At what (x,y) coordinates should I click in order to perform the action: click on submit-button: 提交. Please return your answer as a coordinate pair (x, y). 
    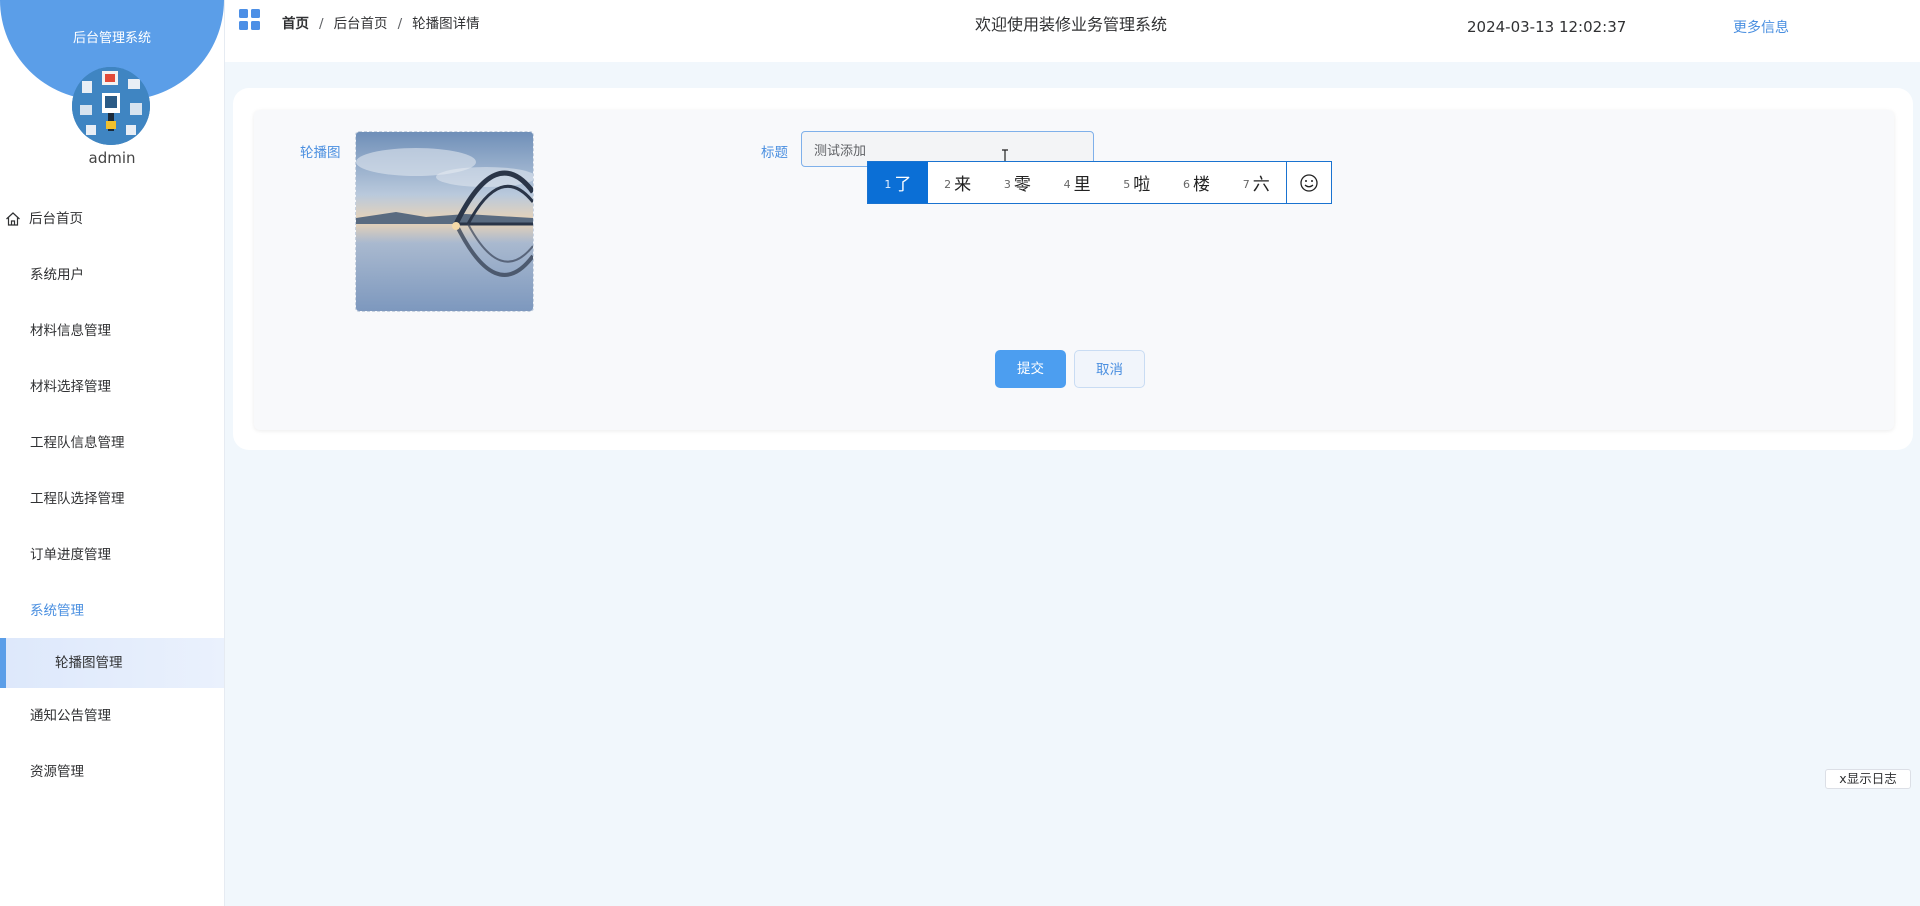
    Looking at the image, I should click on (1030, 369).